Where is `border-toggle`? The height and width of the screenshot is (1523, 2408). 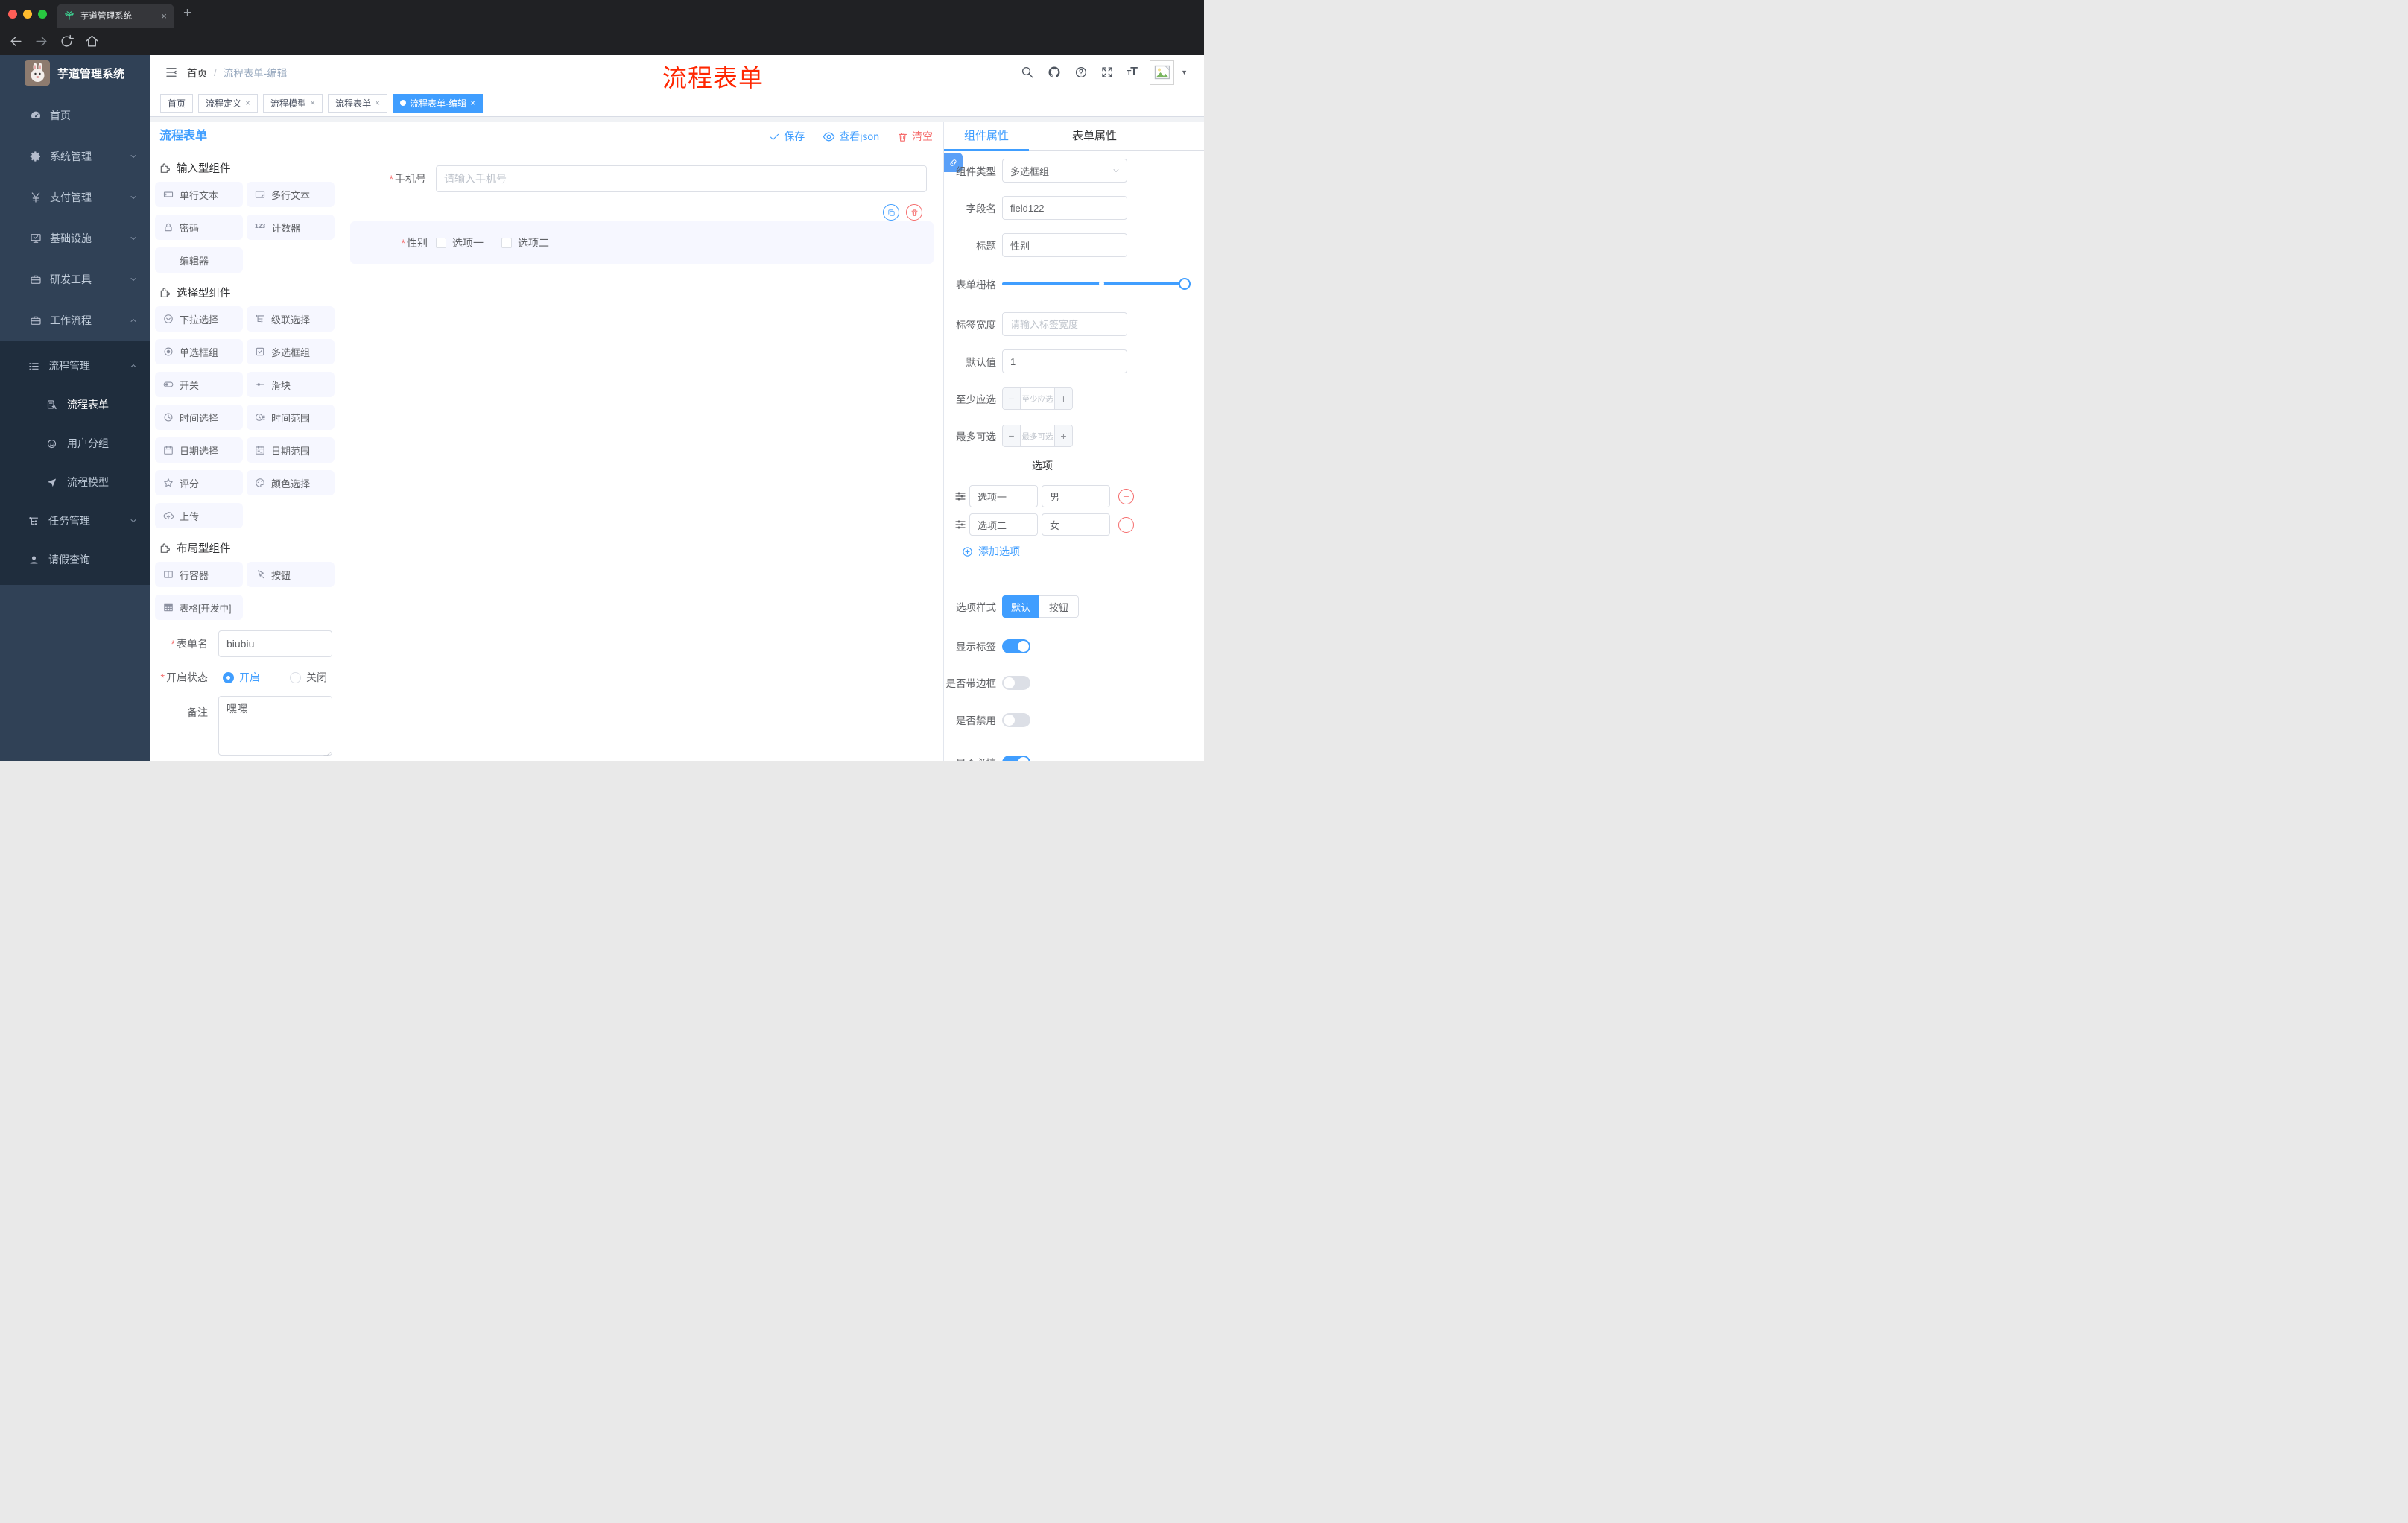 border-toggle is located at coordinates (1016, 683).